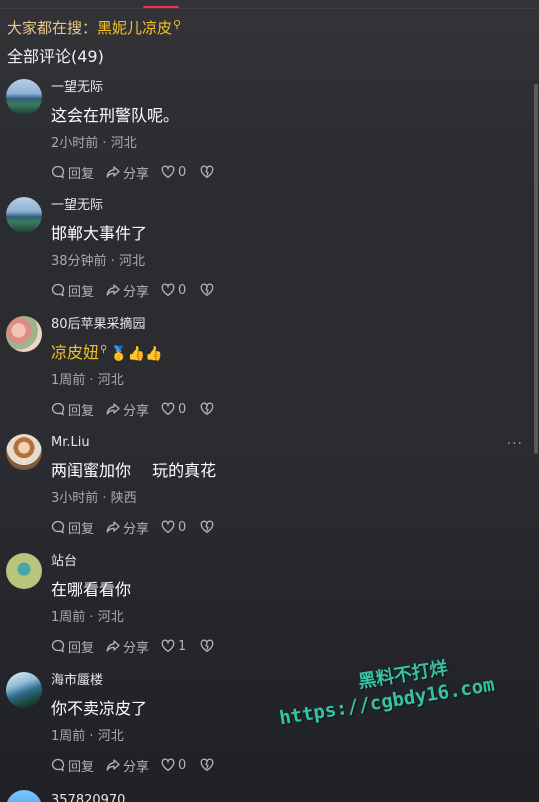  What do you see at coordinates (98, 325) in the screenshot?
I see `comment-username: 80后苹果采摘园` at bounding box center [98, 325].